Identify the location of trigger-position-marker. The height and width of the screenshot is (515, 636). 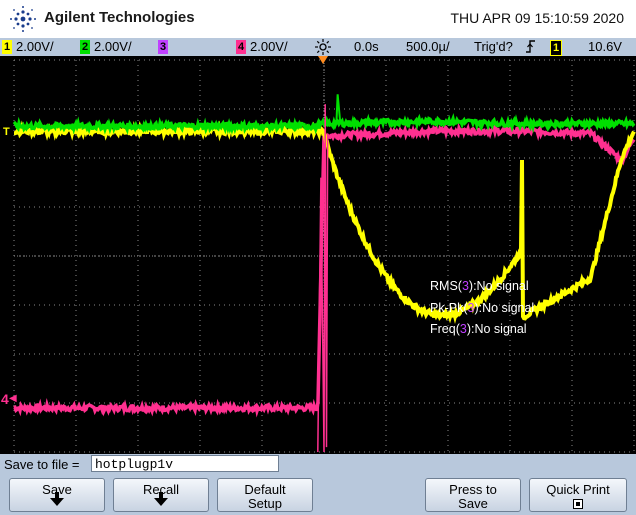
(323, 60).